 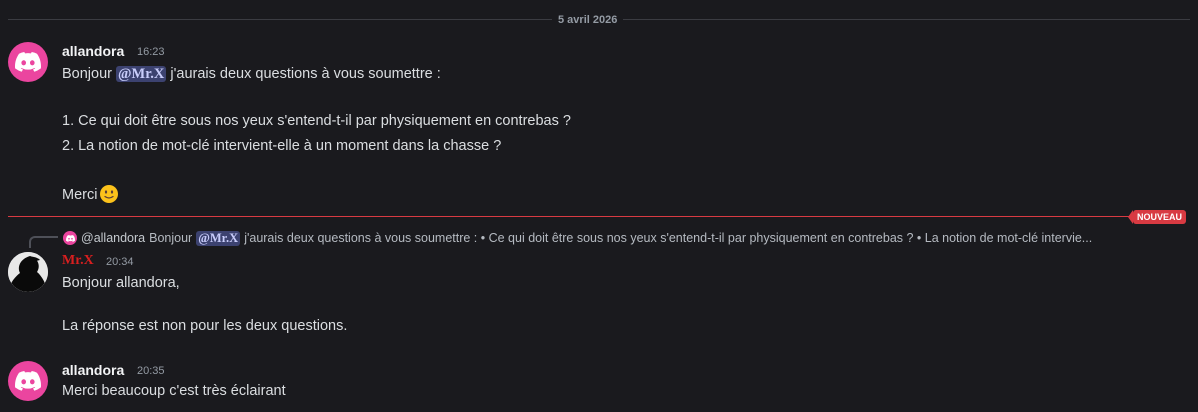 I want to click on message-line: Merci beaucoup c'est très éclairant, so click(x=174, y=391).